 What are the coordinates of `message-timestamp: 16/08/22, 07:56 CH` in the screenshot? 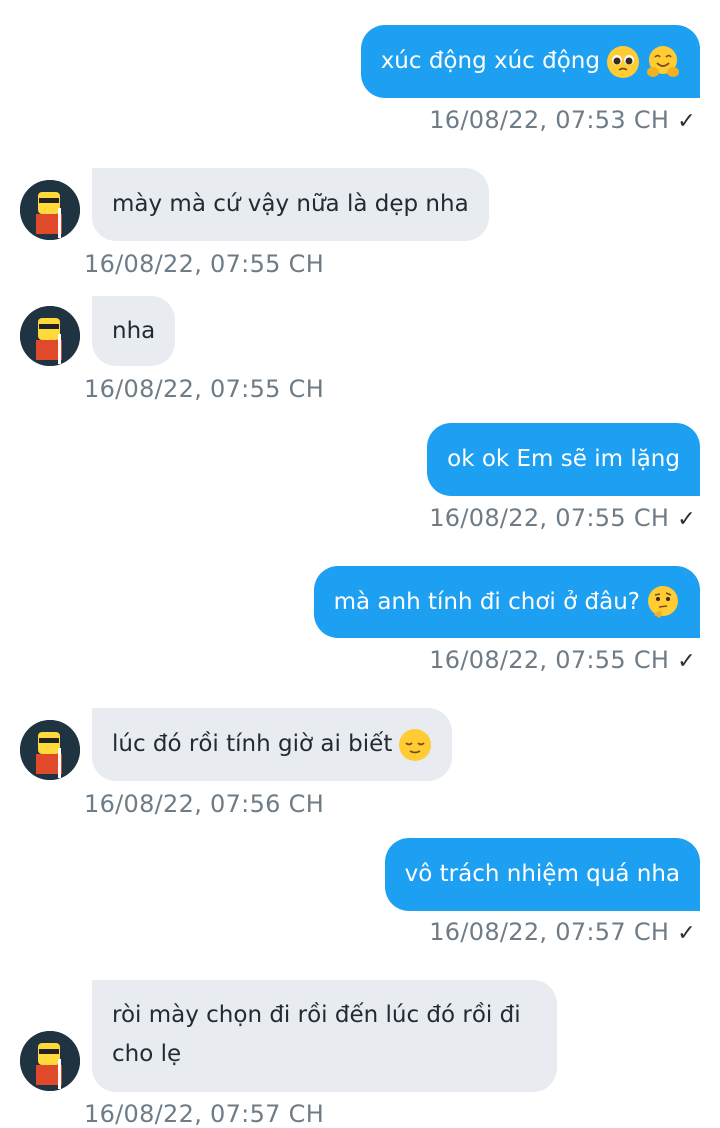 It's located at (204, 804).